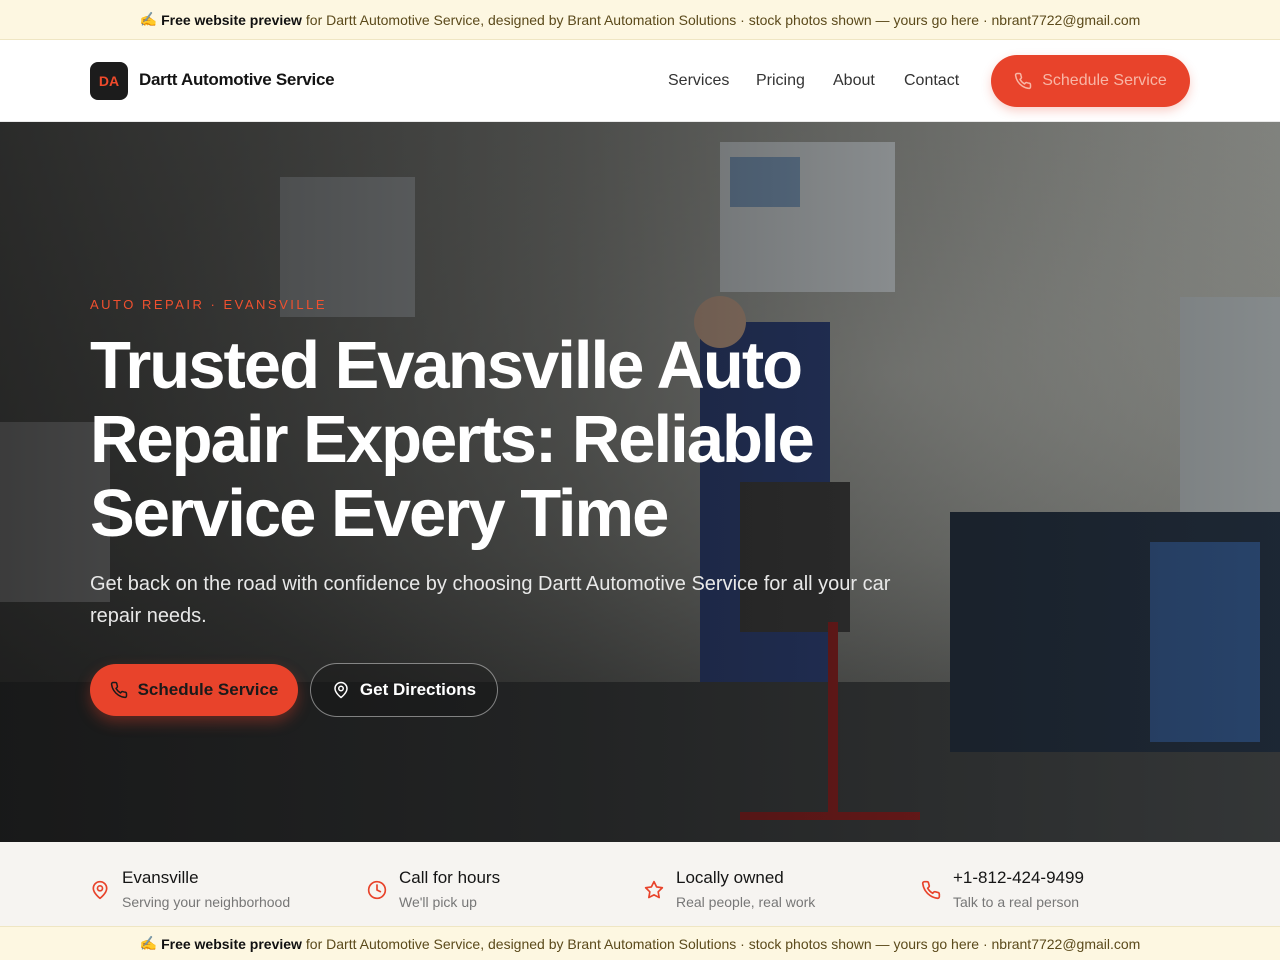  I want to click on feature-title: Evansville, so click(160, 877).